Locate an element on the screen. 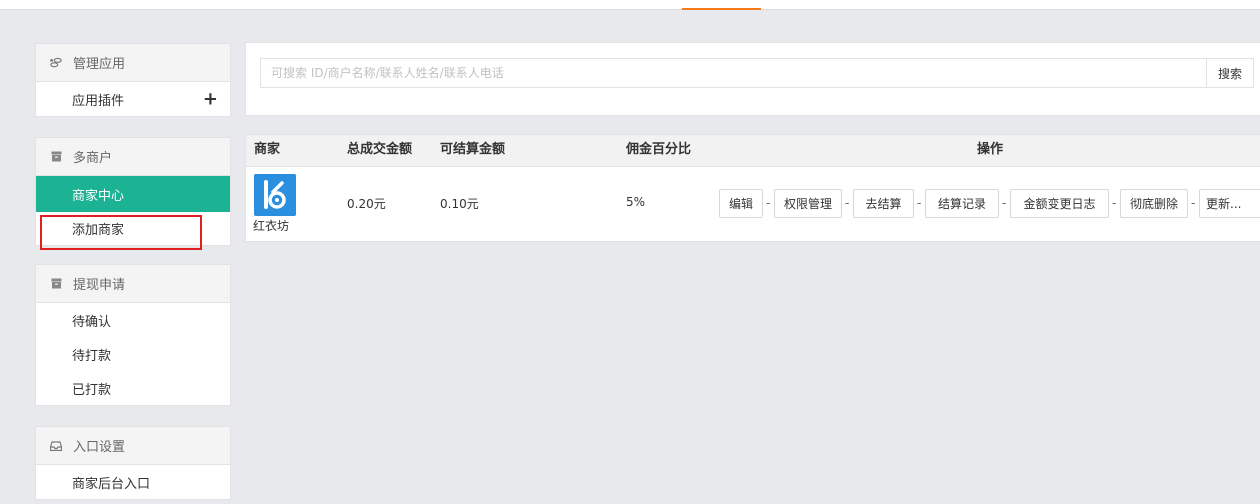 The height and width of the screenshot is (504, 1260). sidebar-item-pending-confirm: 待确认 is located at coordinates (133, 320).